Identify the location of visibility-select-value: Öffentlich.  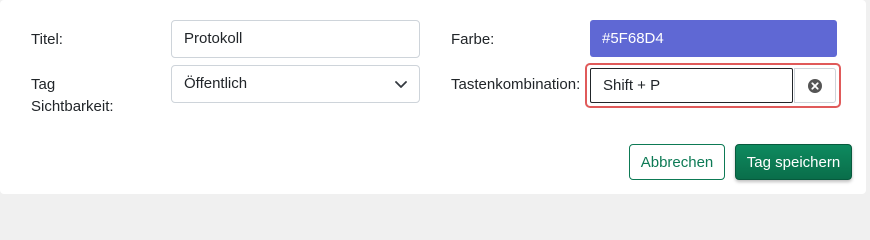
(216, 83).